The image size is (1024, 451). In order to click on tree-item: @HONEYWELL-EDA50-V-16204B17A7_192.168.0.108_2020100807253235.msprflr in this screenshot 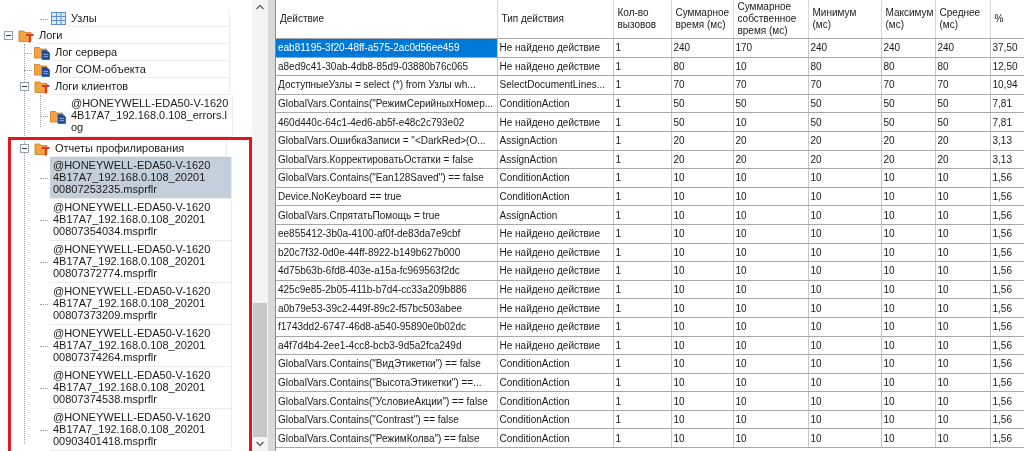, I will do `click(141, 178)`.